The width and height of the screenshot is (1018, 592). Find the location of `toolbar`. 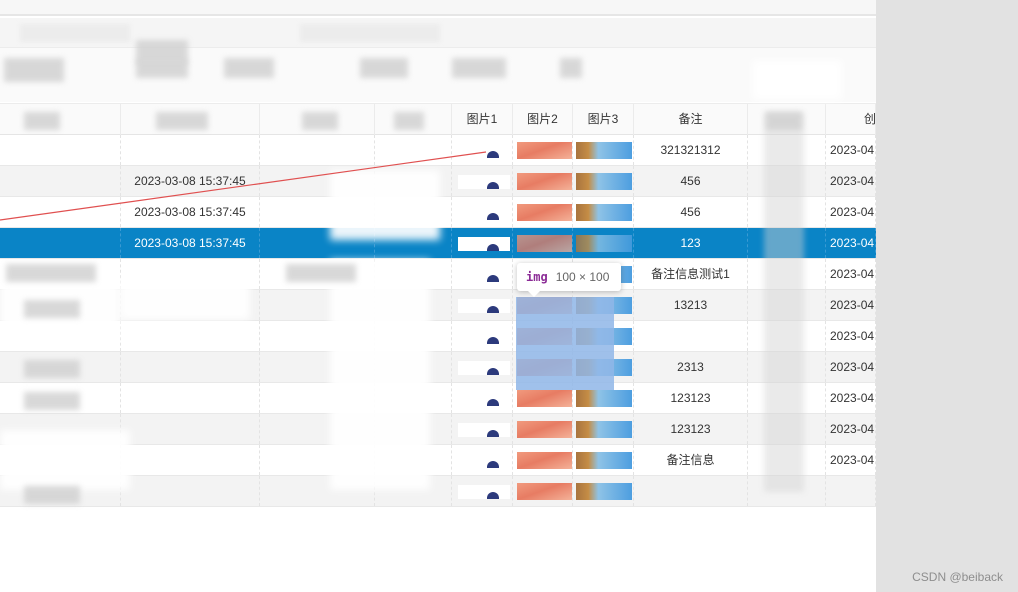

toolbar is located at coordinates (438, 33).